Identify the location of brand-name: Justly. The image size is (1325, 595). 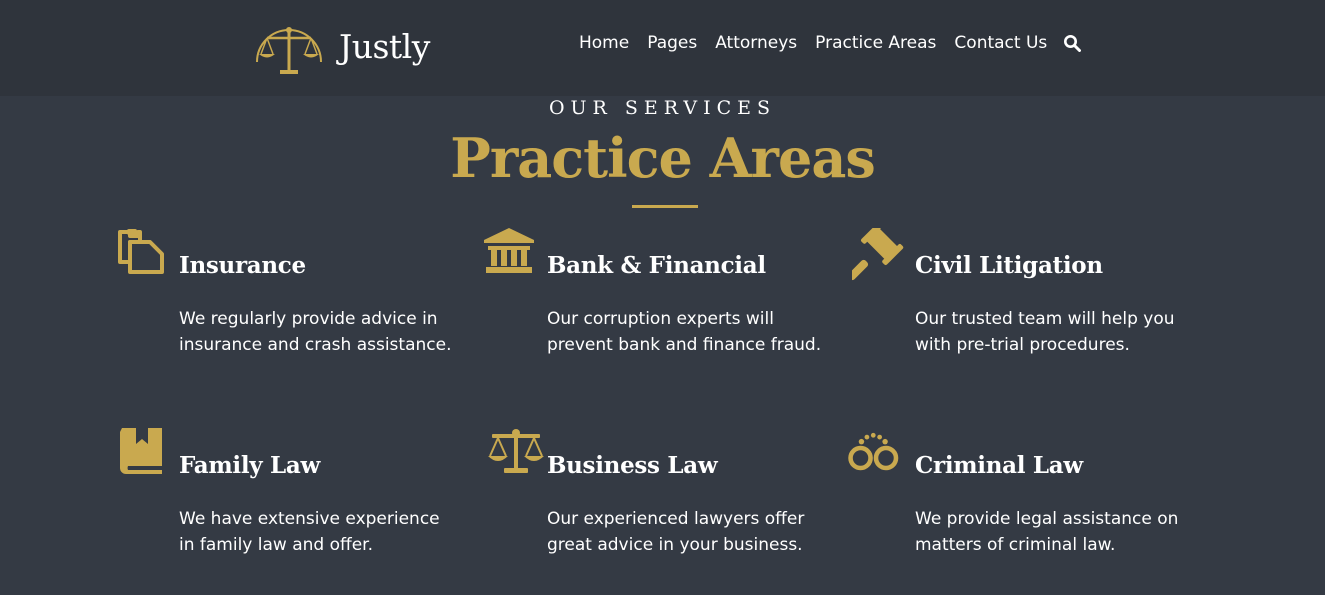
(384, 46).